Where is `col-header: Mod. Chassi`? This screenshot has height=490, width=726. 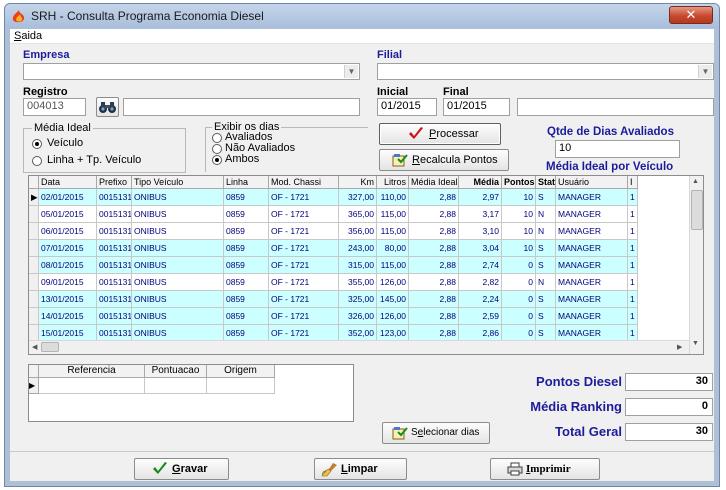
col-header: Mod. Chassi is located at coordinates (304, 182).